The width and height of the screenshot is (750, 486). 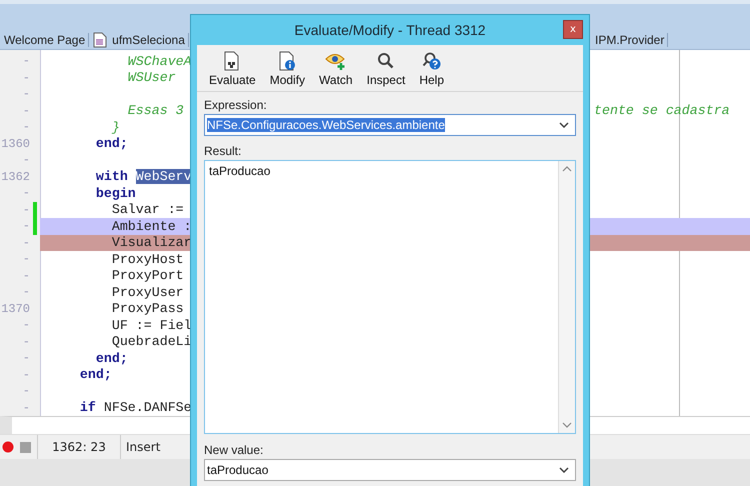 I want to click on toolbar-button: Help, so click(x=431, y=69).